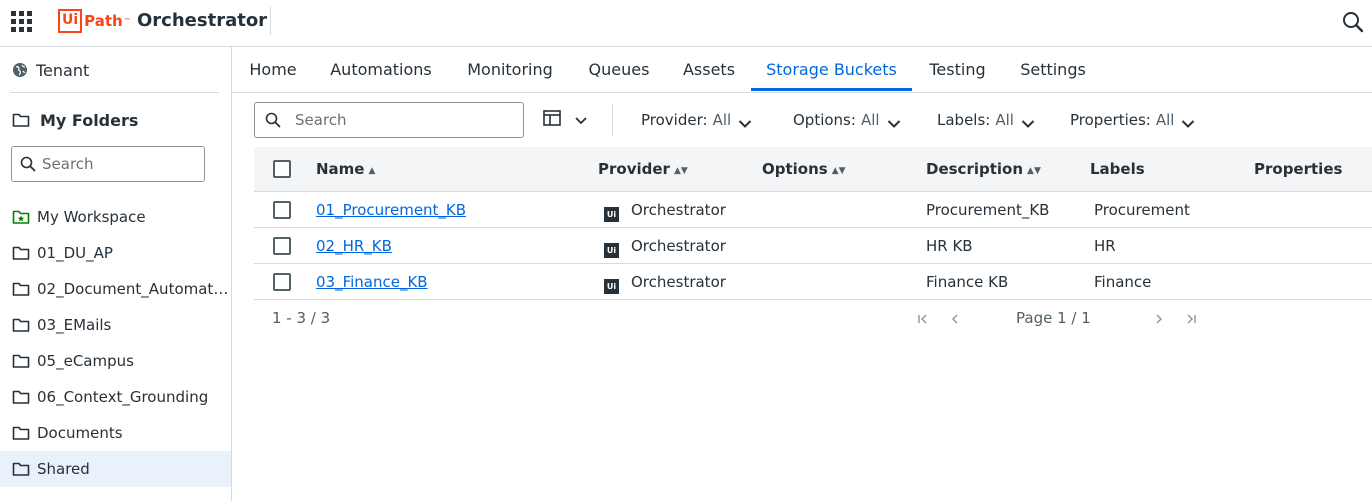 The image size is (1372, 501). What do you see at coordinates (28, 164) in the screenshot?
I see `search-icon` at bounding box center [28, 164].